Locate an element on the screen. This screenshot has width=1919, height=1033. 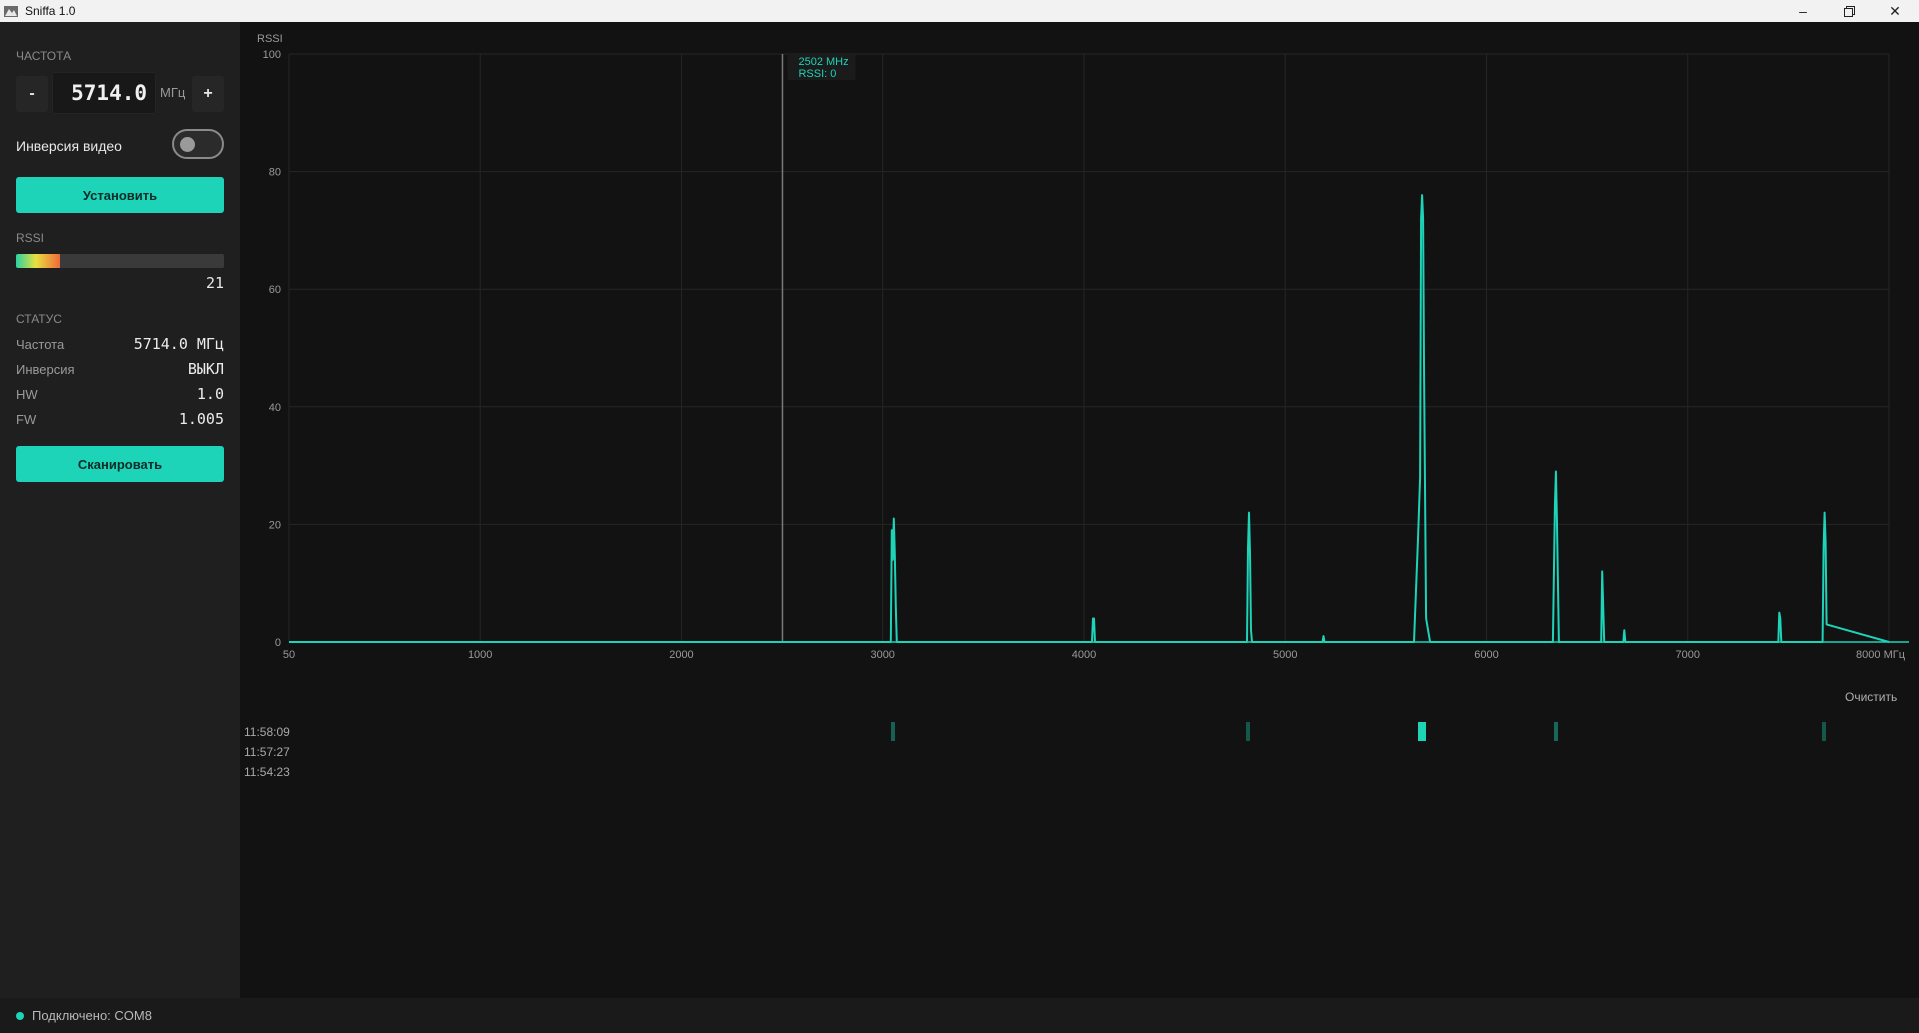
status-key: Инверсия is located at coordinates (45, 369).